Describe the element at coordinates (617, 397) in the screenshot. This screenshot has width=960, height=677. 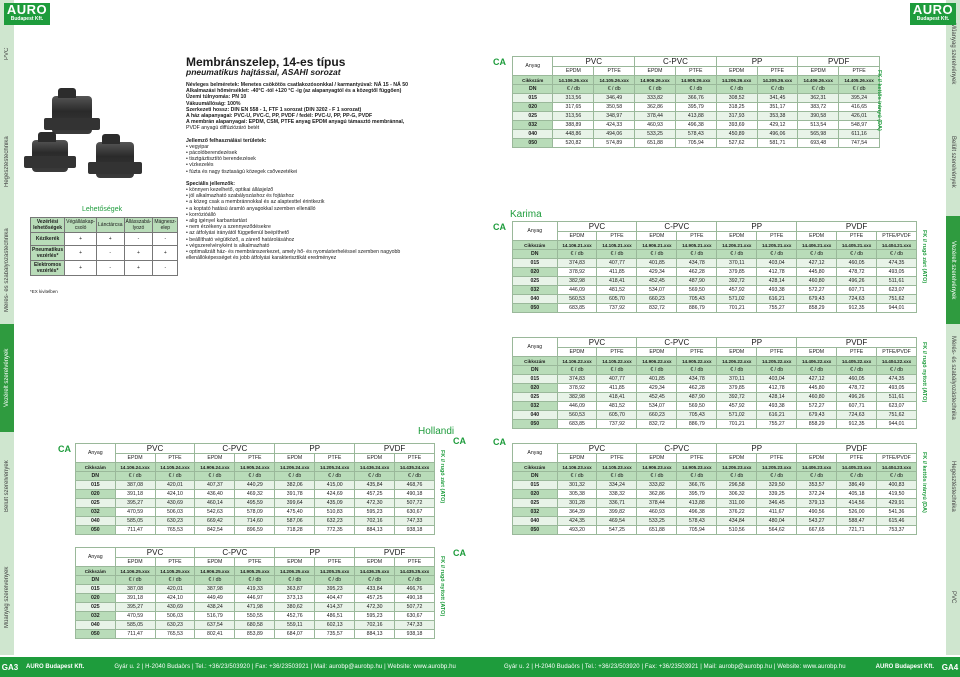
I see `price-cell: 418,41` at that location.